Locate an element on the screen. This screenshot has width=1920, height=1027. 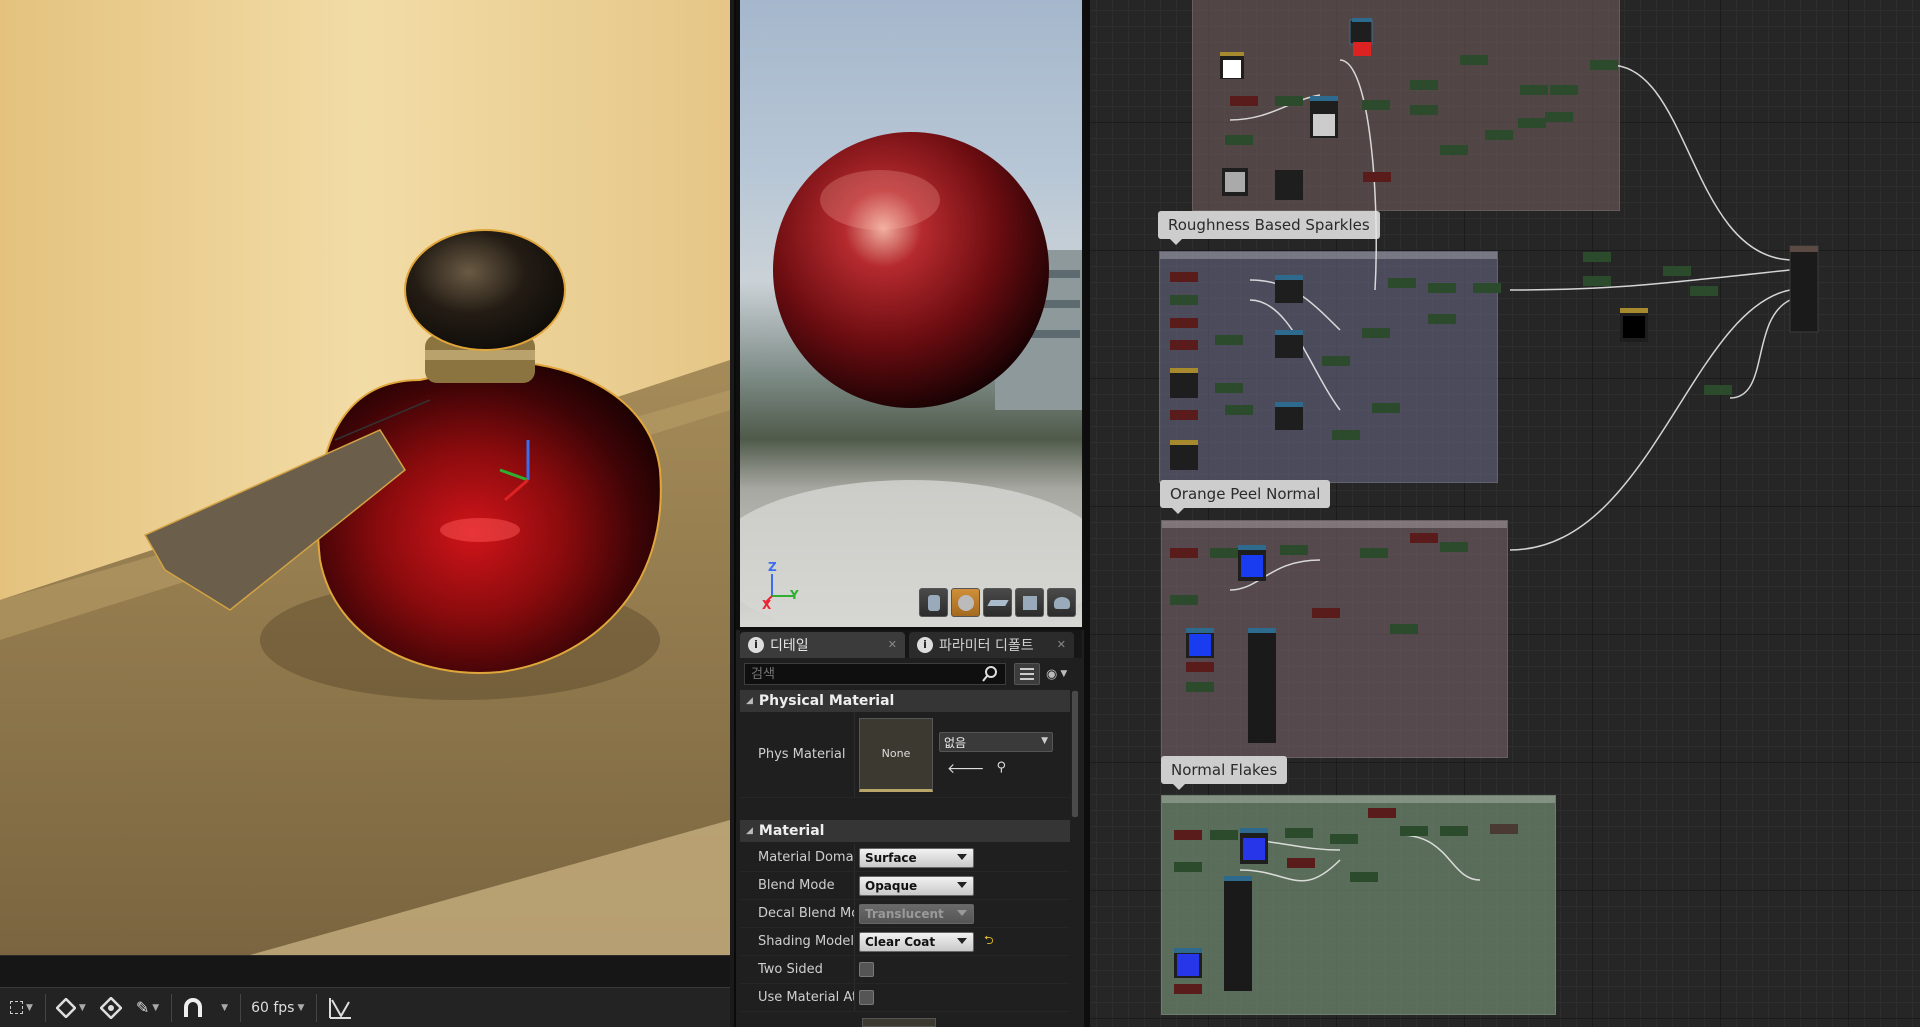
preview-viewport: Z X Y is located at coordinates (911, 313).